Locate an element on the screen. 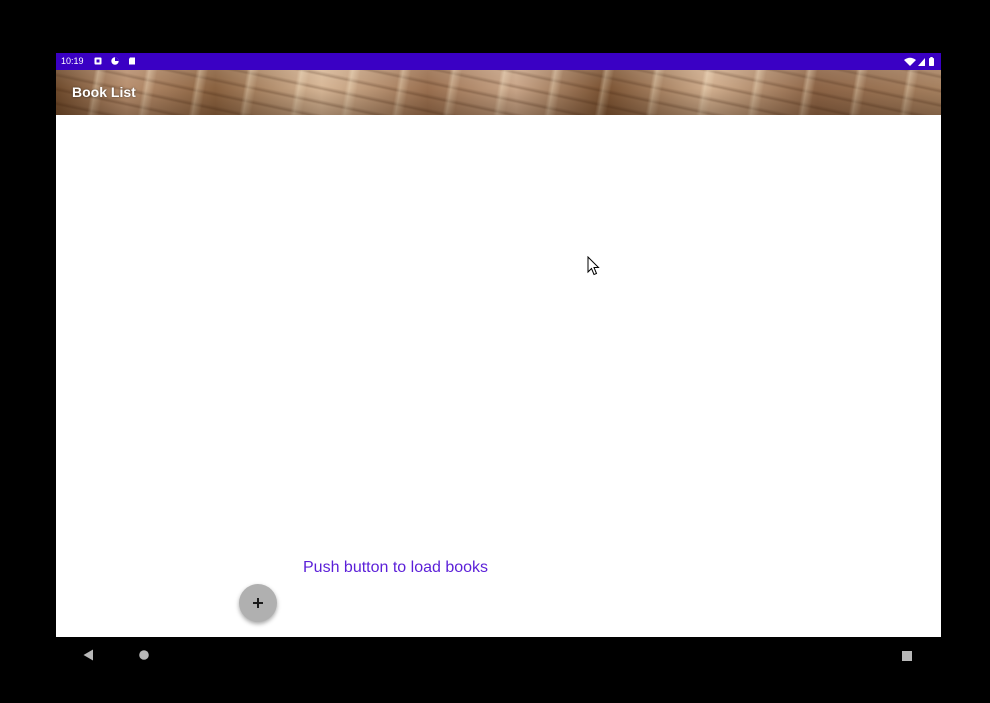 This screenshot has height=703, width=990. plus-icon is located at coordinates (258, 603).